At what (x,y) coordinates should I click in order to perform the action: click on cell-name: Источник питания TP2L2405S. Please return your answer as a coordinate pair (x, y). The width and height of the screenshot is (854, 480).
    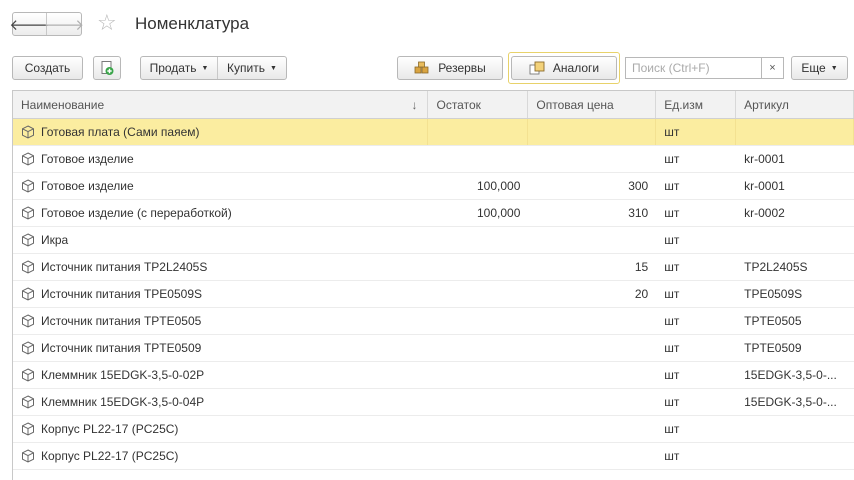
    Looking at the image, I should click on (220, 267).